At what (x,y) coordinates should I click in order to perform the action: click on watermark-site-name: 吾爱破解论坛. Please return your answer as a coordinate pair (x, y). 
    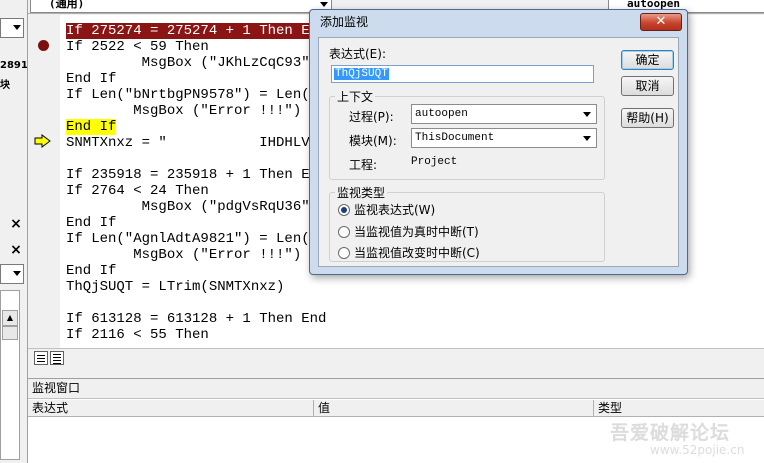
    Looking at the image, I should click on (670, 433).